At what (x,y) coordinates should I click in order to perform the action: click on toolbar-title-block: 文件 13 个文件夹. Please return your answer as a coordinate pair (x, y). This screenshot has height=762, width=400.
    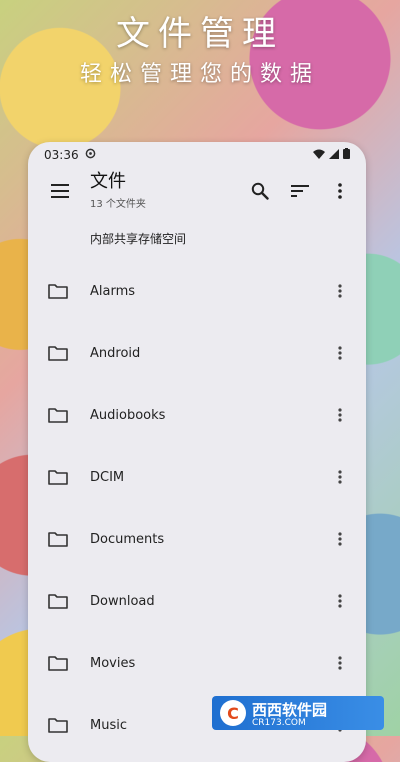
    Looking at the image, I should click on (167, 191).